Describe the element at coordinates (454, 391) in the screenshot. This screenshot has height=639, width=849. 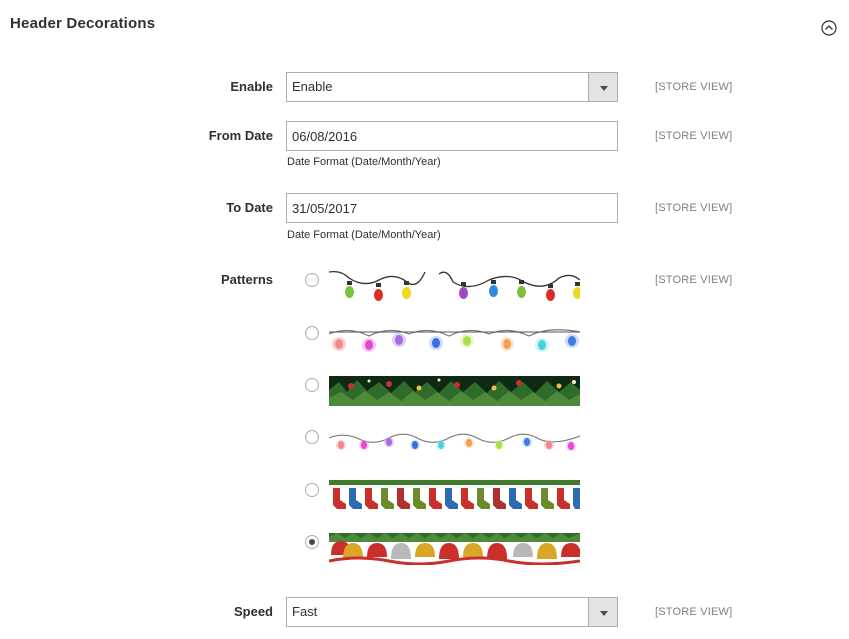
I see `pattern-pine-garland` at that location.